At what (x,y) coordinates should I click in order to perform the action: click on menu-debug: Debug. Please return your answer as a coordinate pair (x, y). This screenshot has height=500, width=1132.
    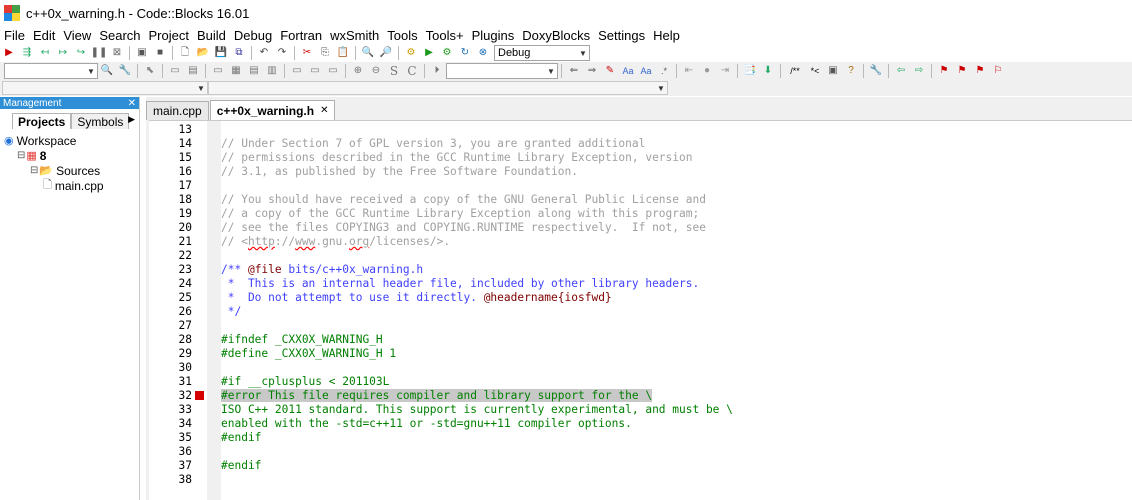
    Looking at the image, I should click on (253, 35).